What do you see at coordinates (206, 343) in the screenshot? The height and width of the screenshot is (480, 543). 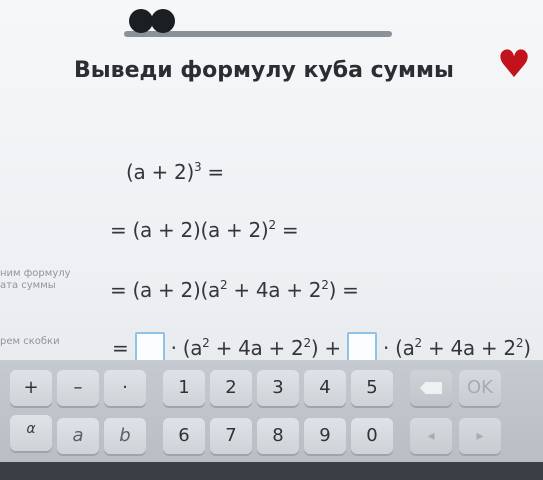 I see `step-4-exp1: 2` at bounding box center [206, 343].